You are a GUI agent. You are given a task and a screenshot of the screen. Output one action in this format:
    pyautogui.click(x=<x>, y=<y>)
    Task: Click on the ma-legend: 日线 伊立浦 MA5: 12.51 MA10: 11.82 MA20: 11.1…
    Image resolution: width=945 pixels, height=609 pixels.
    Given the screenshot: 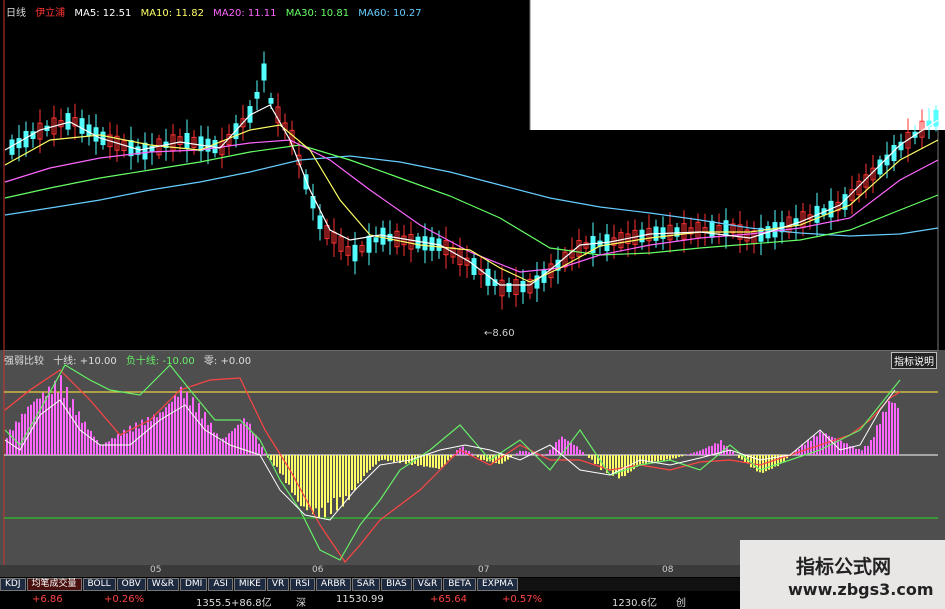 What is the action you would take?
    pyautogui.click(x=217, y=11)
    